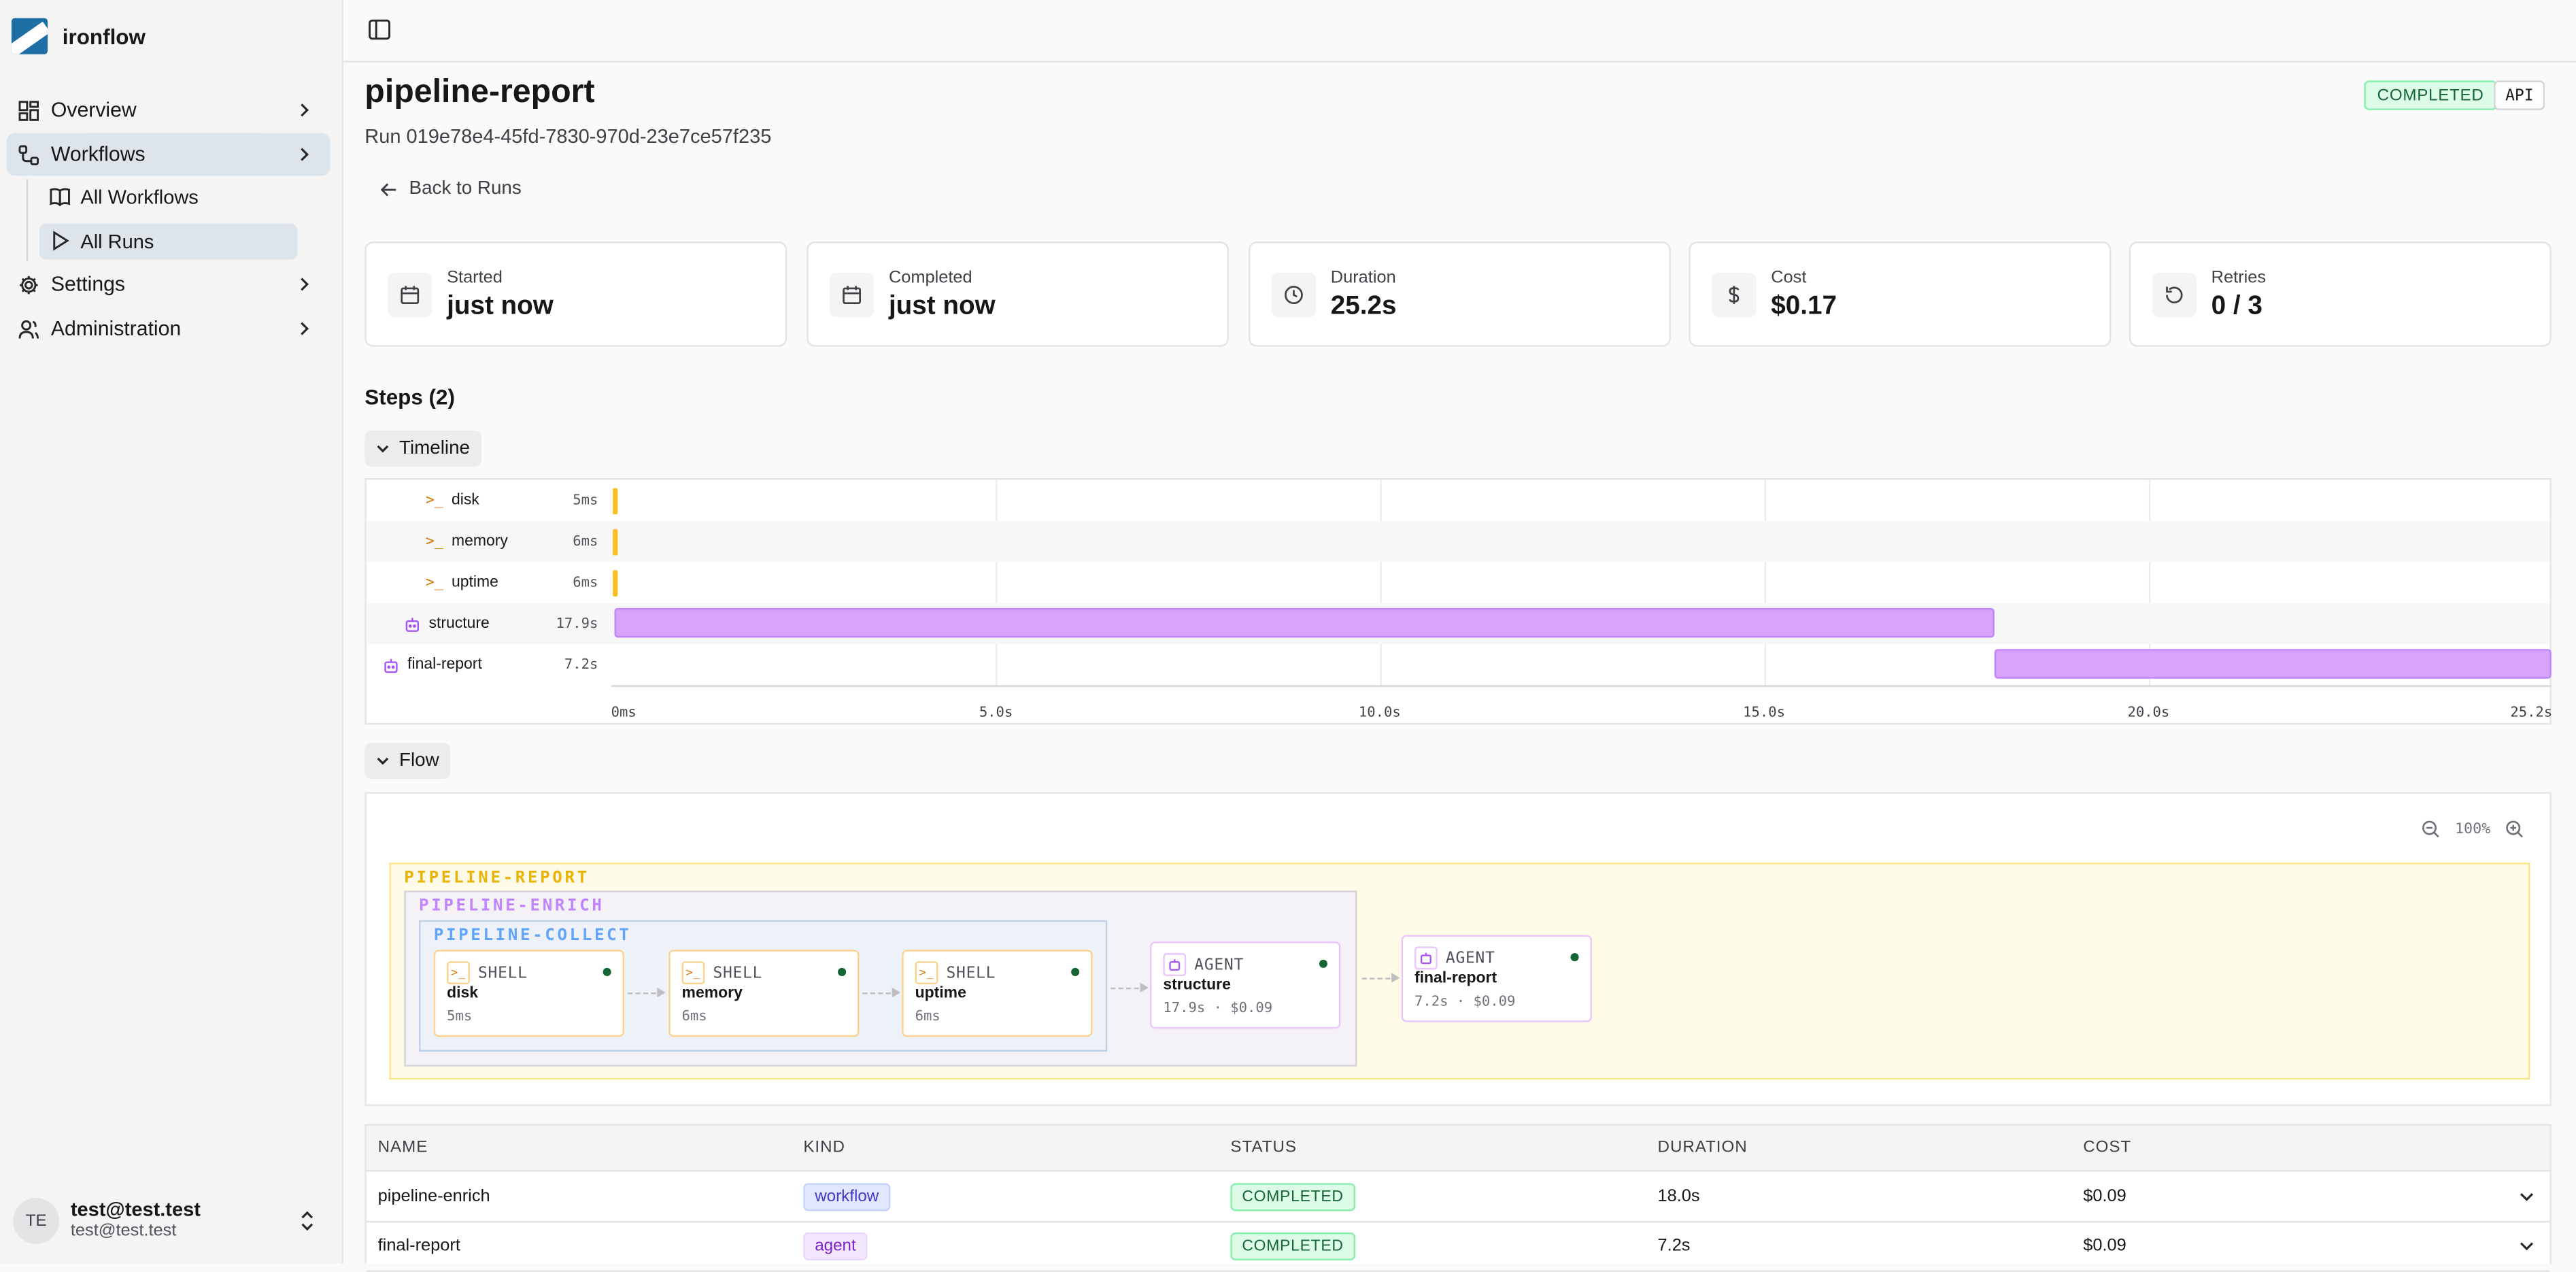  Describe the element at coordinates (475, 277) in the screenshot. I see `stat-label: Started` at that location.